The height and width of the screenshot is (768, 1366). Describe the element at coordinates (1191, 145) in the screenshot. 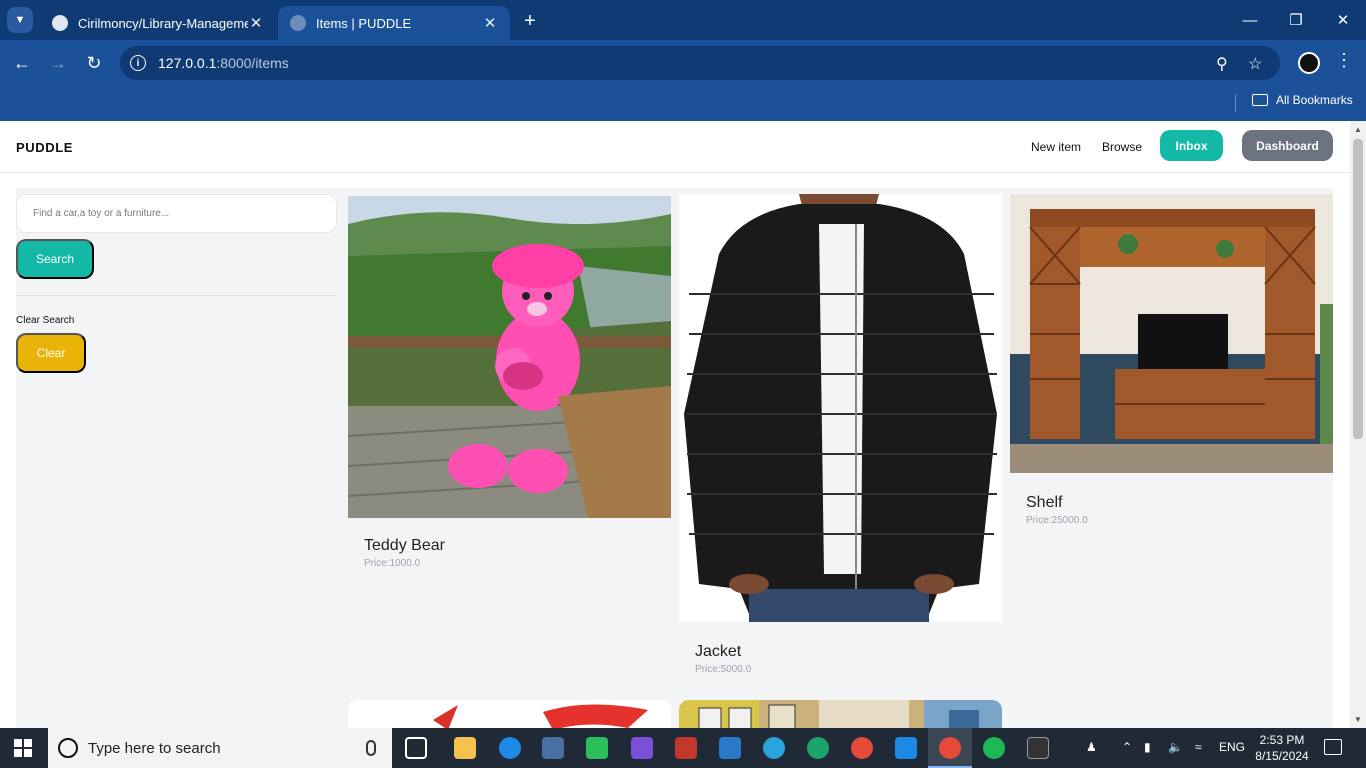

I see `inbox-button: Inbox` at that location.